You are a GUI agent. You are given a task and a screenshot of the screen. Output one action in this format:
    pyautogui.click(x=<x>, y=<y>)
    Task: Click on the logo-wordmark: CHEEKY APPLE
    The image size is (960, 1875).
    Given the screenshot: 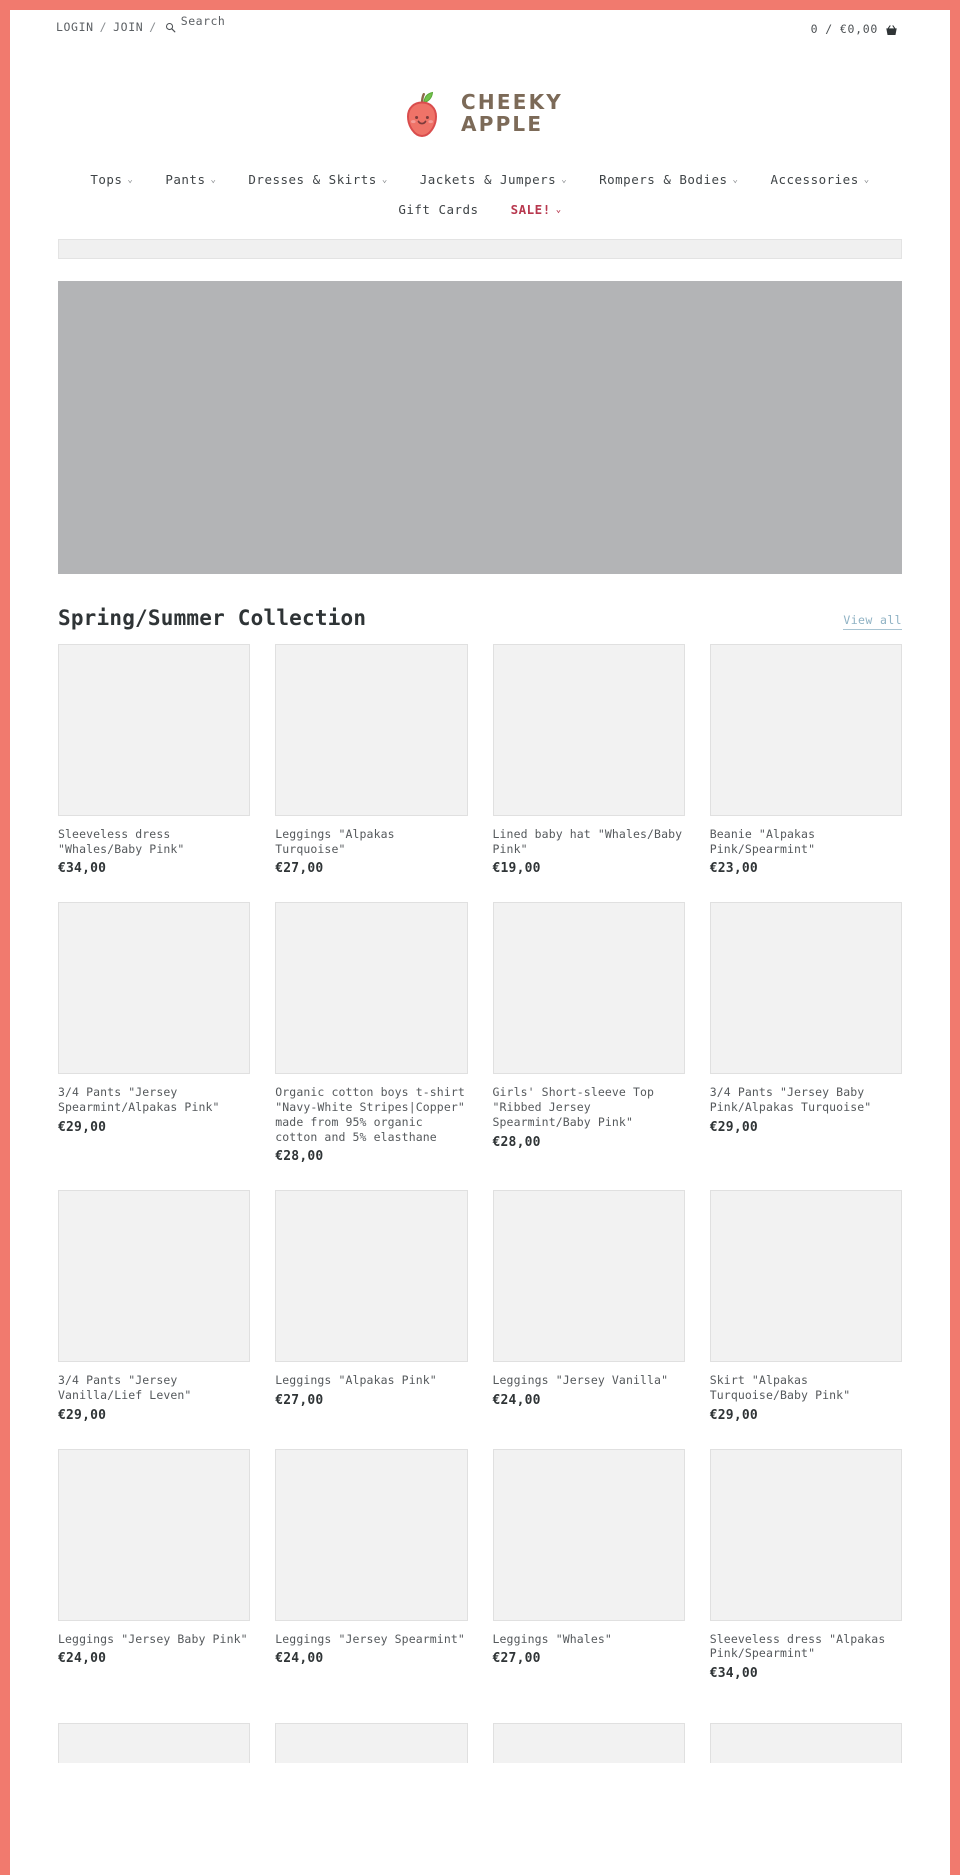 What is the action you would take?
    pyautogui.click(x=512, y=113)
    